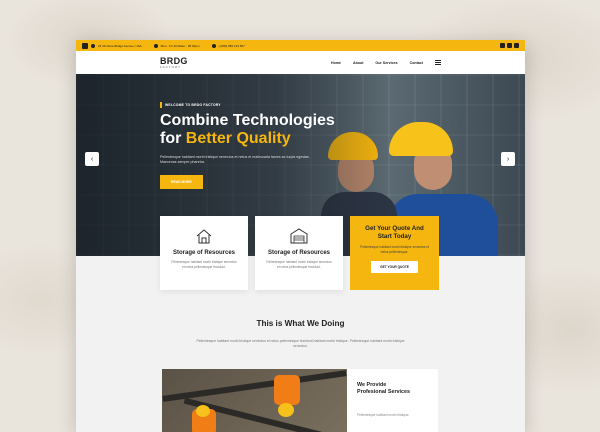 The width and height of the screenshot is (600, 432). I want to click on nav-menu: Home About Our Services Contact, so click(386, 62).